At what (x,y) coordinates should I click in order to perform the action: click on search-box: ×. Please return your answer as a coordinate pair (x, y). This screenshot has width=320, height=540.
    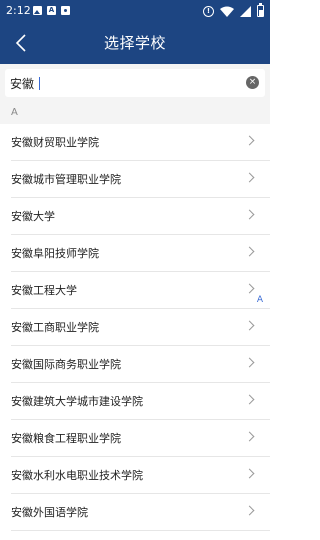
    Looking at the image, I should click on (135, 83).